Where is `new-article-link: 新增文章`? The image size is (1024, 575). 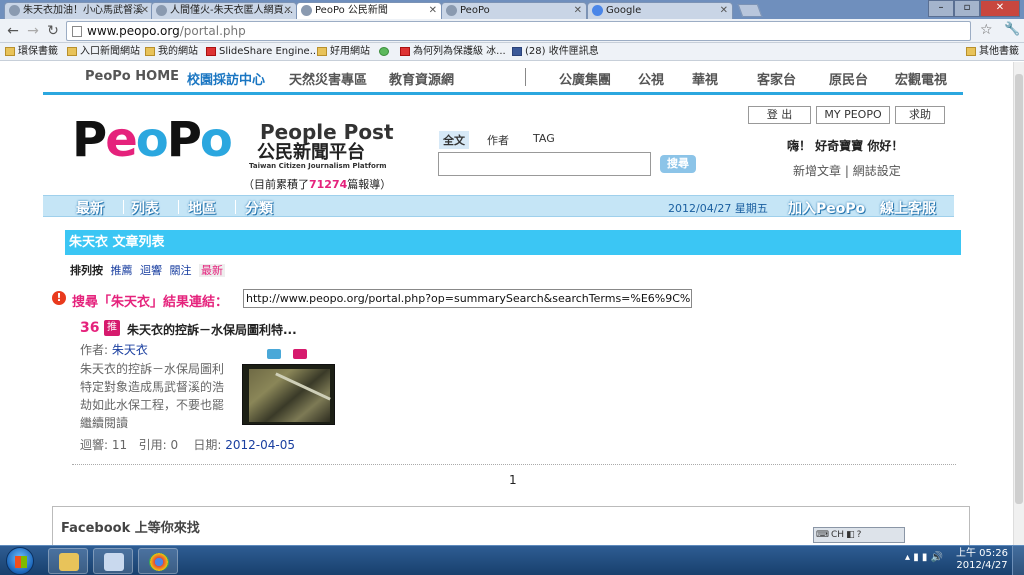 new-article-link: 新增文章 is located at coordinates (817, 171).